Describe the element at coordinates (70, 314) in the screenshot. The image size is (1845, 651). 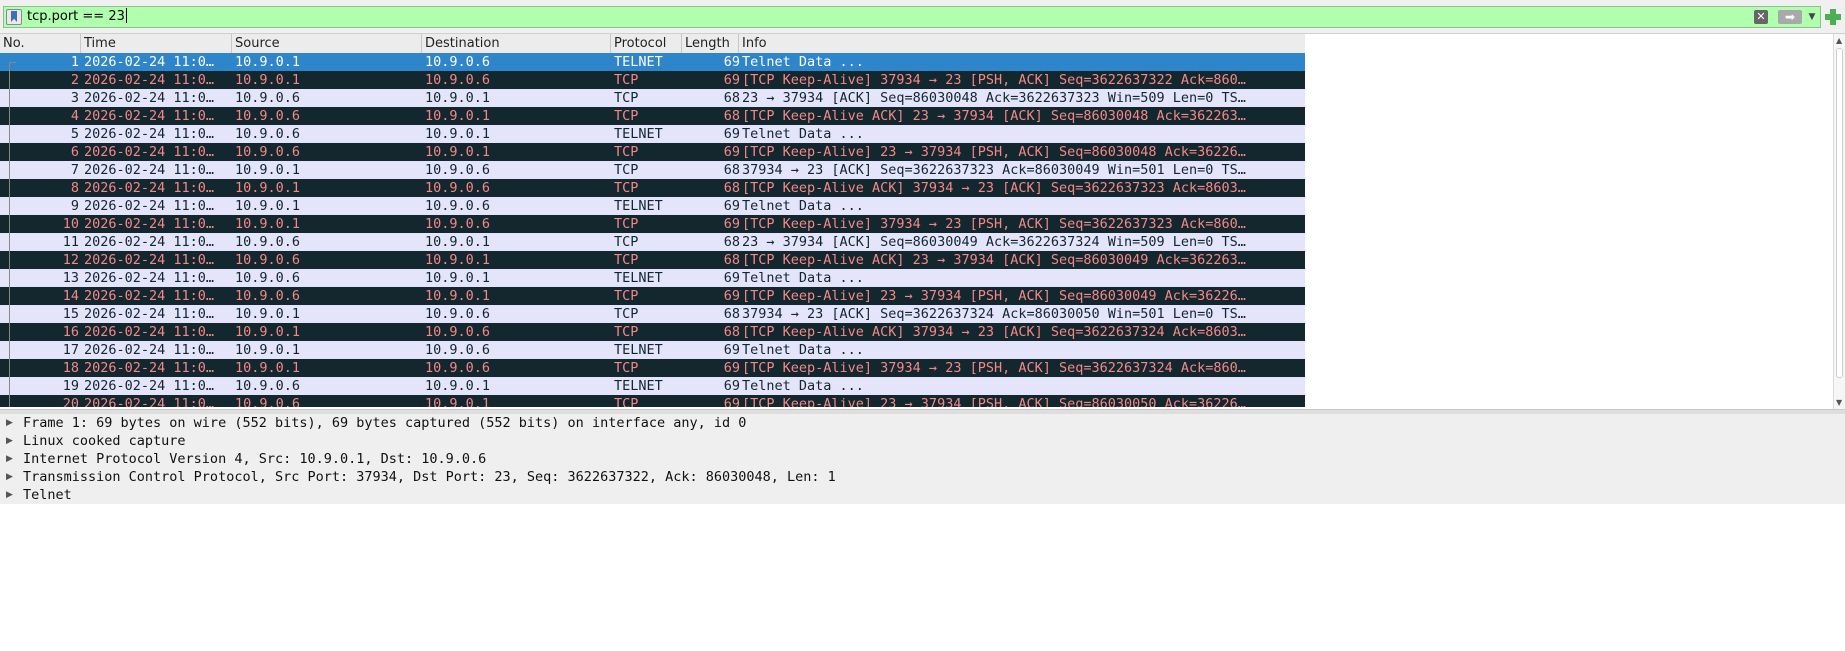
I see `packet-no: 15` at that location.